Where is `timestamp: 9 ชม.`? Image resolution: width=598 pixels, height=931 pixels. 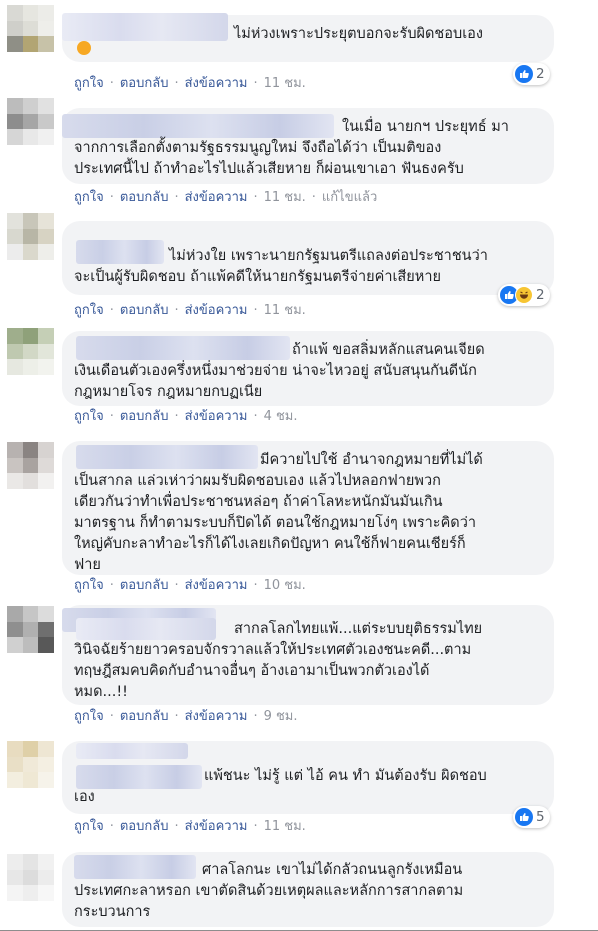
timestamp: 9 ชม. is located at coordinates (281, 717).